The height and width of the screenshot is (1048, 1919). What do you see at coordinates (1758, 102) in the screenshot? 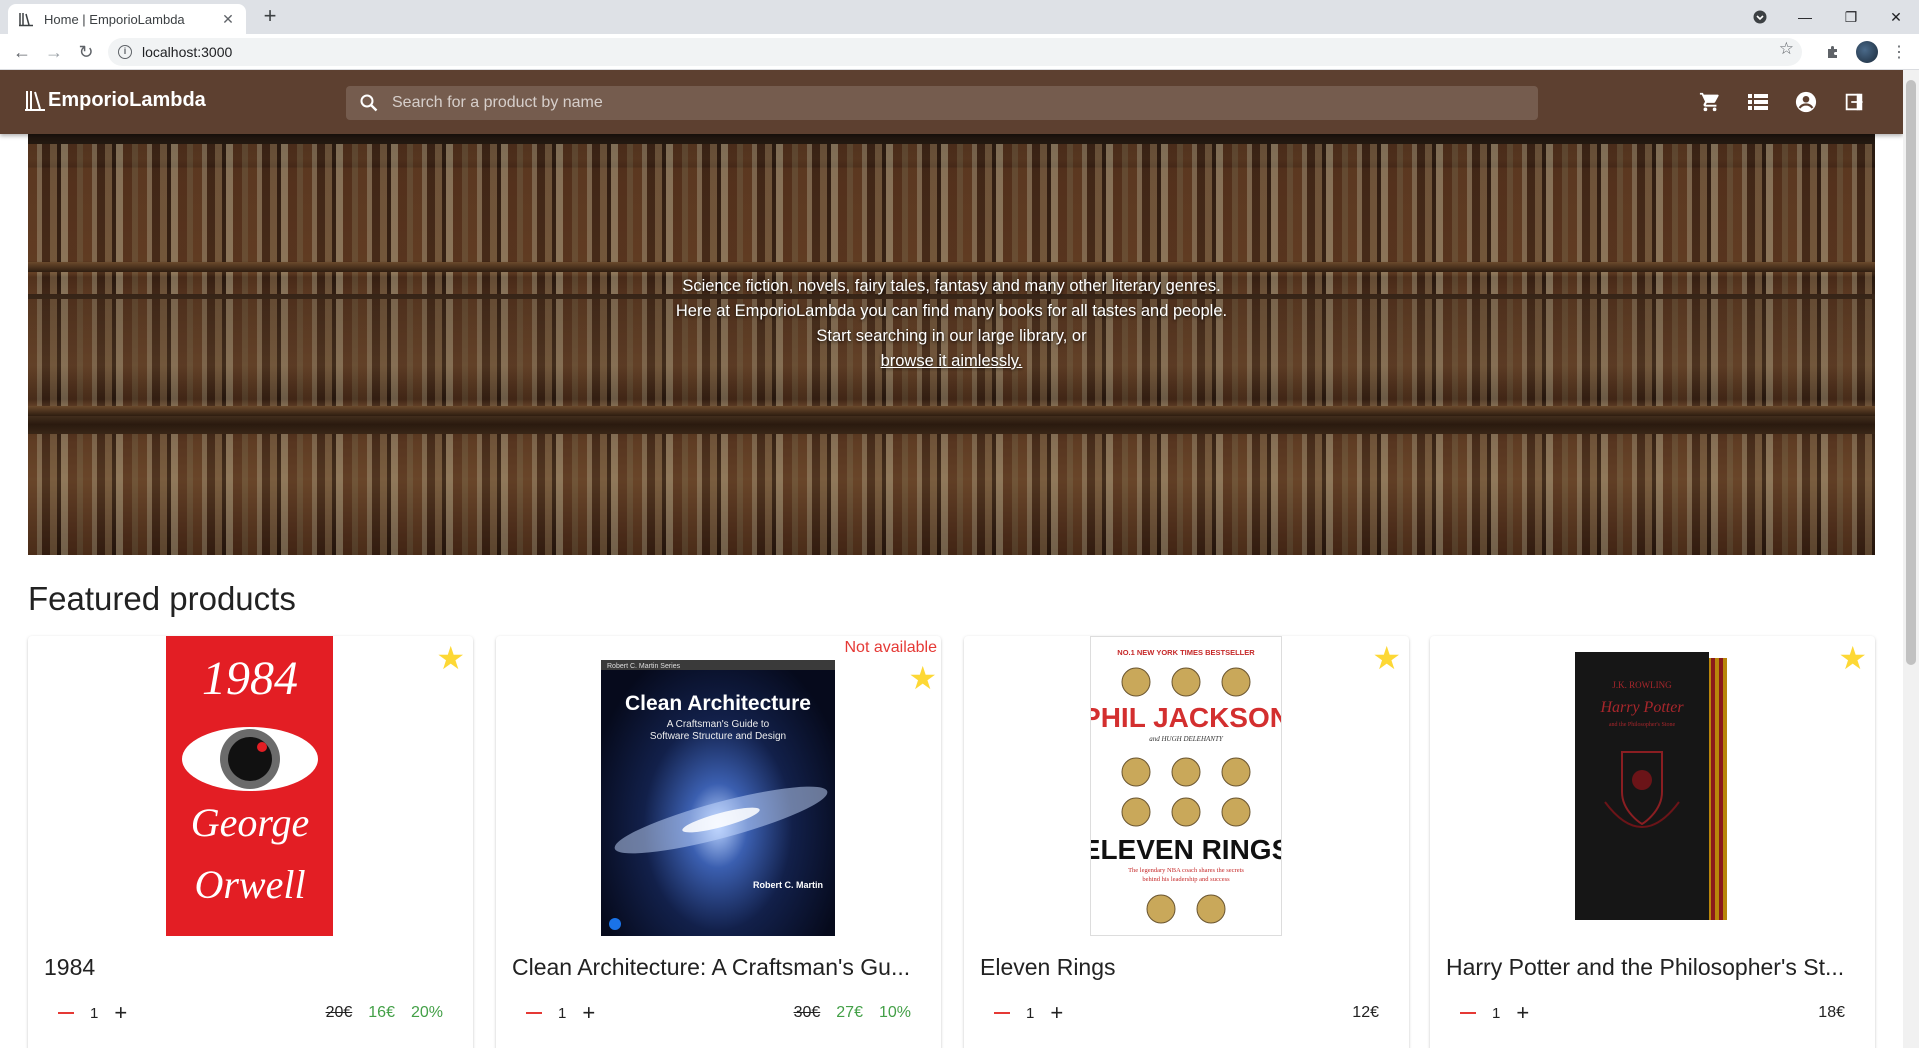
I see `list-icon` at bounding box center [1758, 102].